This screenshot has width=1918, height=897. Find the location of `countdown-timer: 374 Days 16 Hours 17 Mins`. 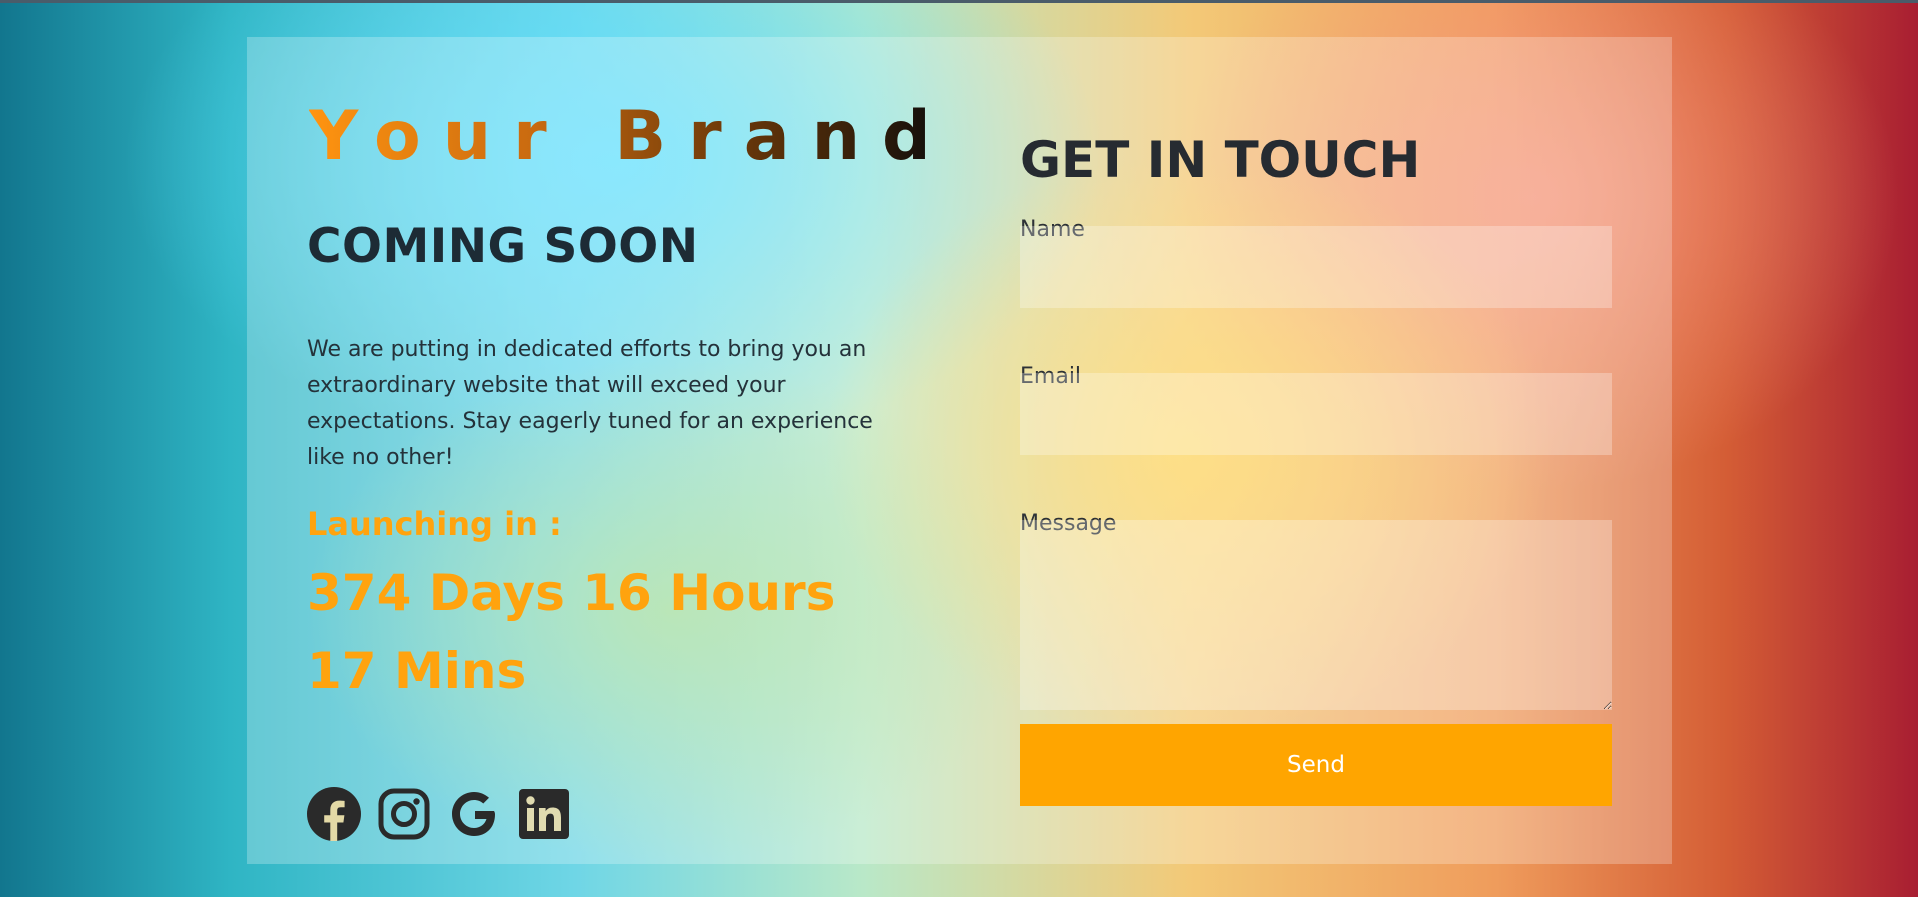

countdown-timer: 374 Days 16 Hours 17 Mins is located at coordinates (571, 632).